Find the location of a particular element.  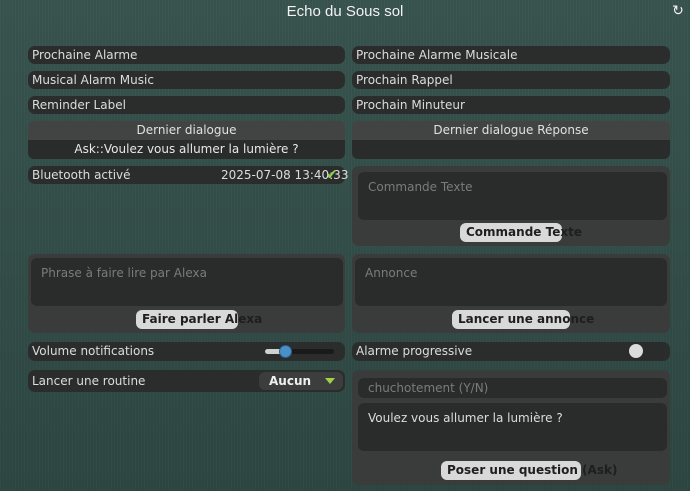

ask-question-input is located at coordinates (512, 427).